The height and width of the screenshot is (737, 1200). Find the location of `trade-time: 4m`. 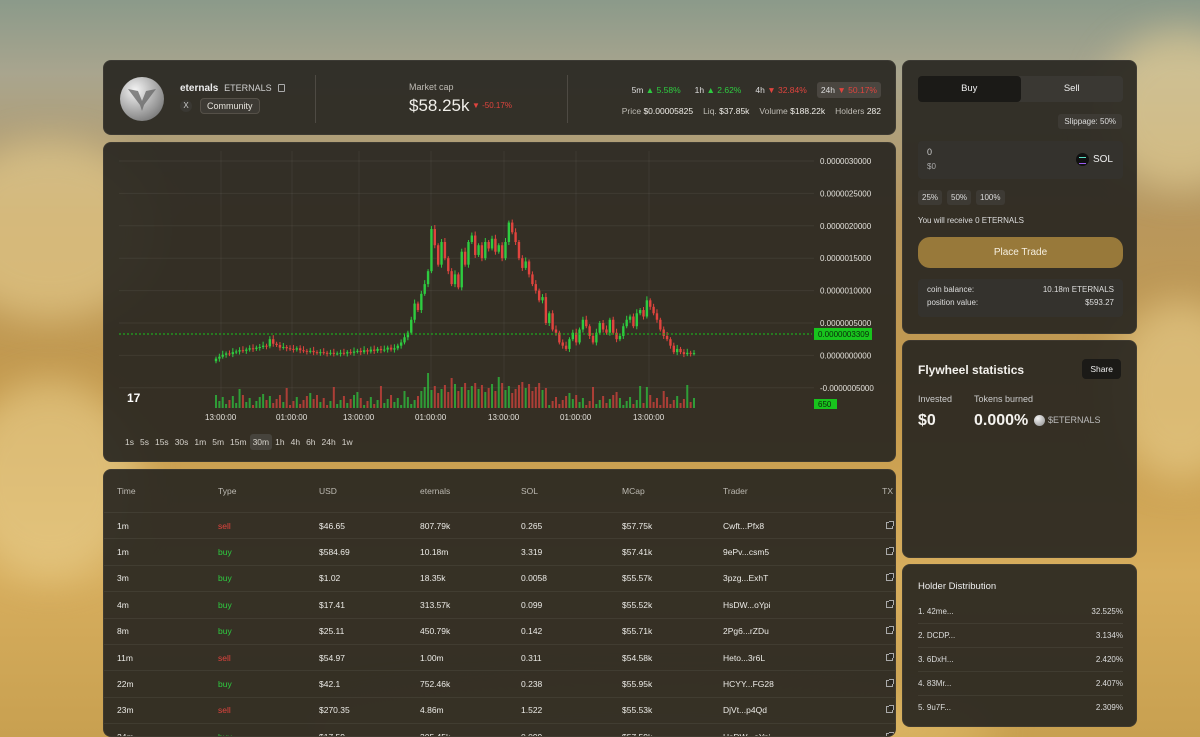

trade-time: 4m is located at coordinates (123, 604).